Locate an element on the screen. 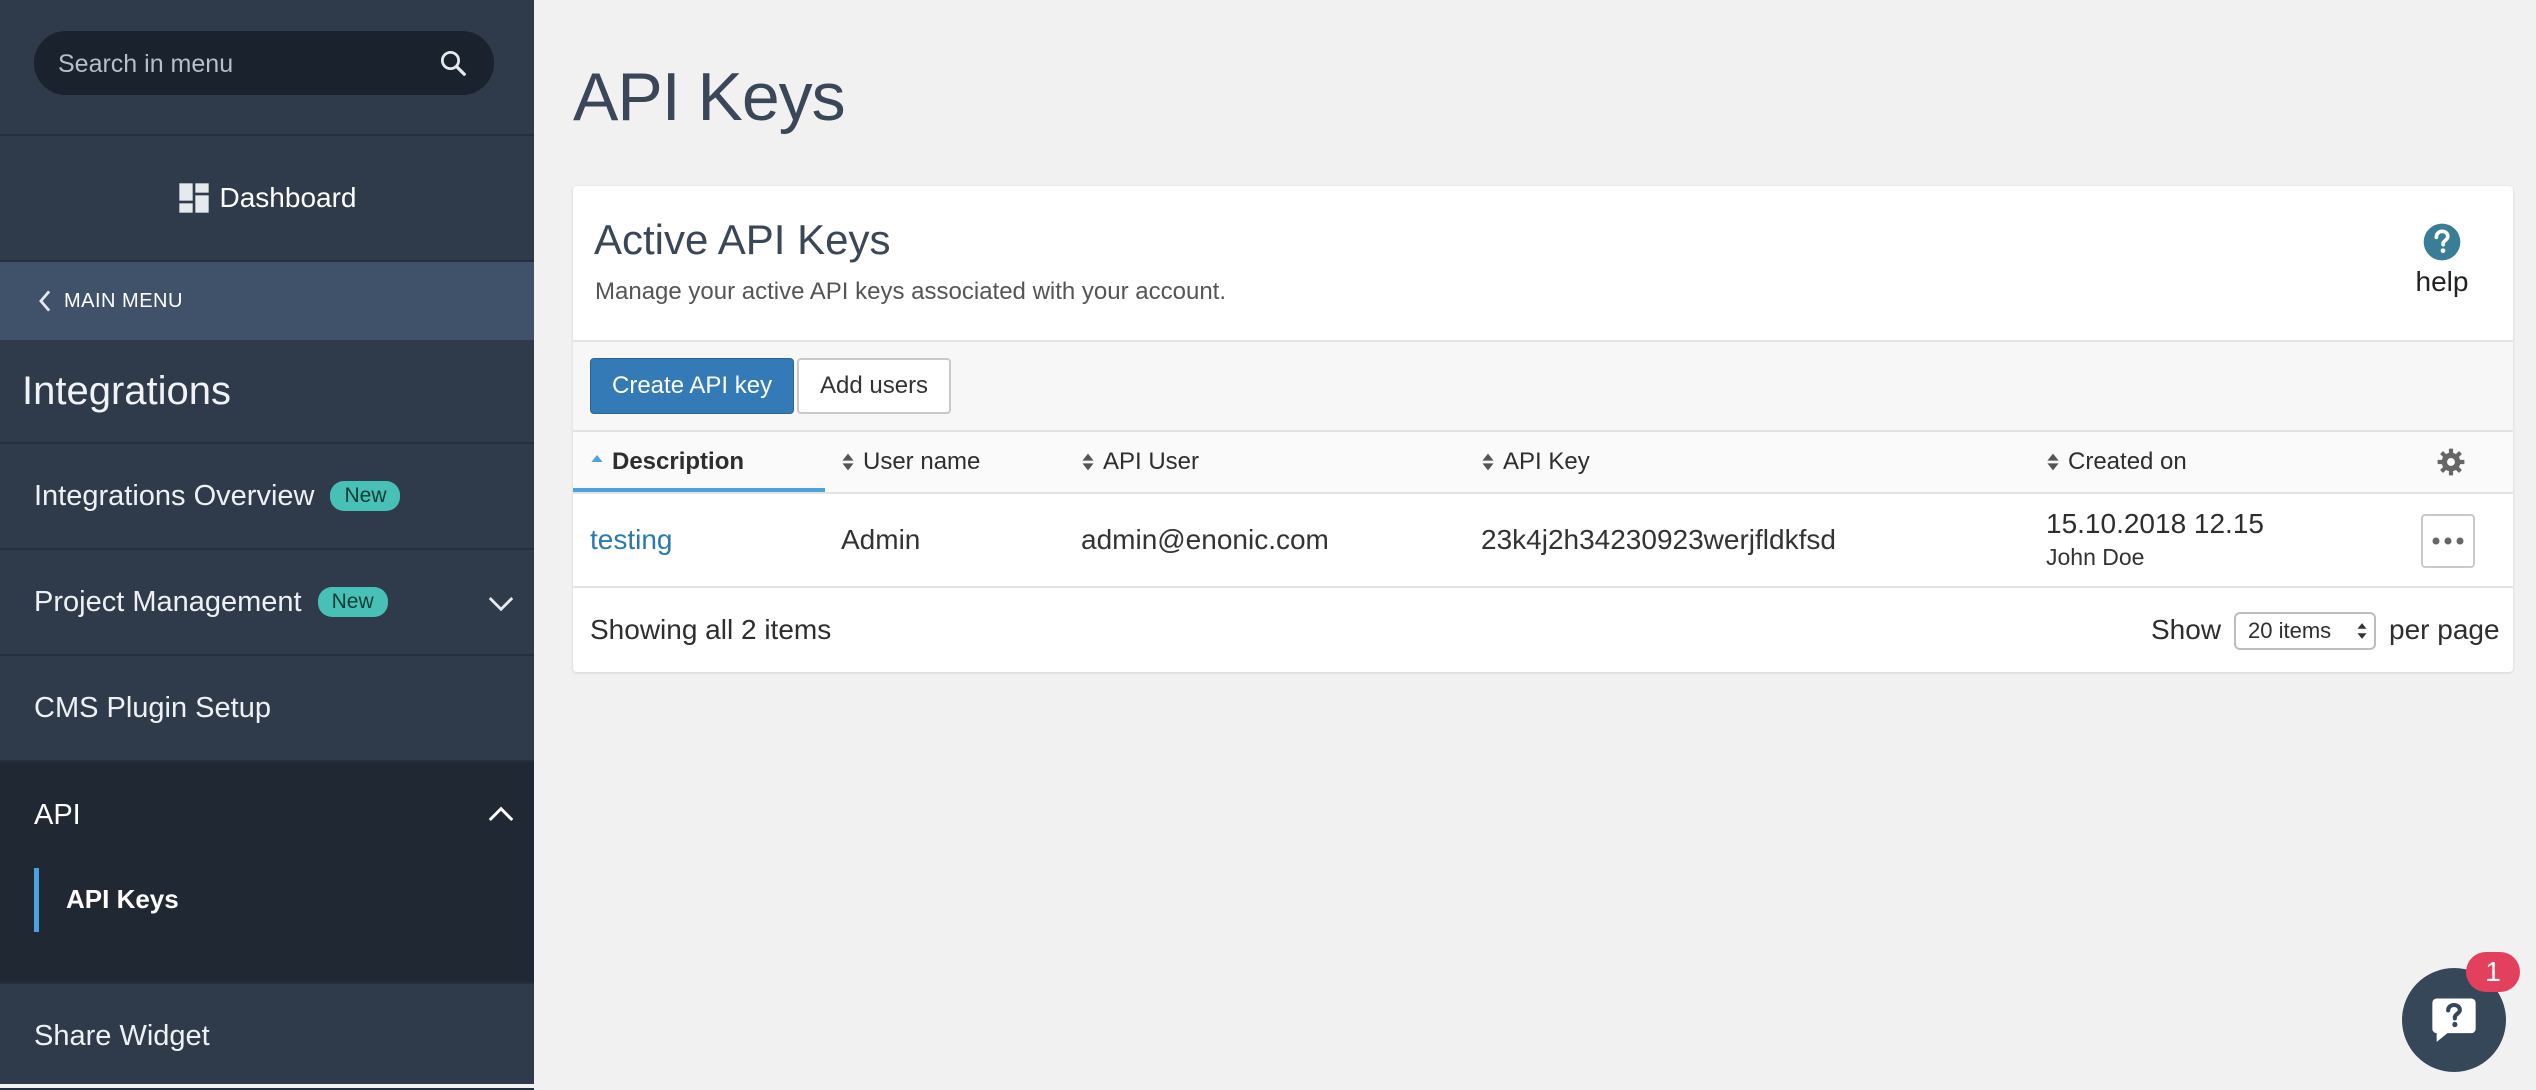 This screenshot has height=1090, width=2536. column-header-description: Description is located at coordinates (667, 462).